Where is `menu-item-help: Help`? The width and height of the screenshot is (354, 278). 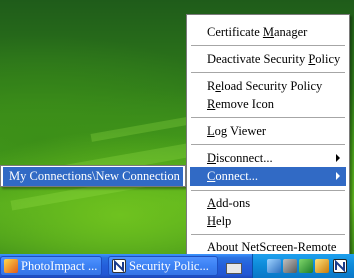
menu-item-help: Help is located at coordinates (268, 221).